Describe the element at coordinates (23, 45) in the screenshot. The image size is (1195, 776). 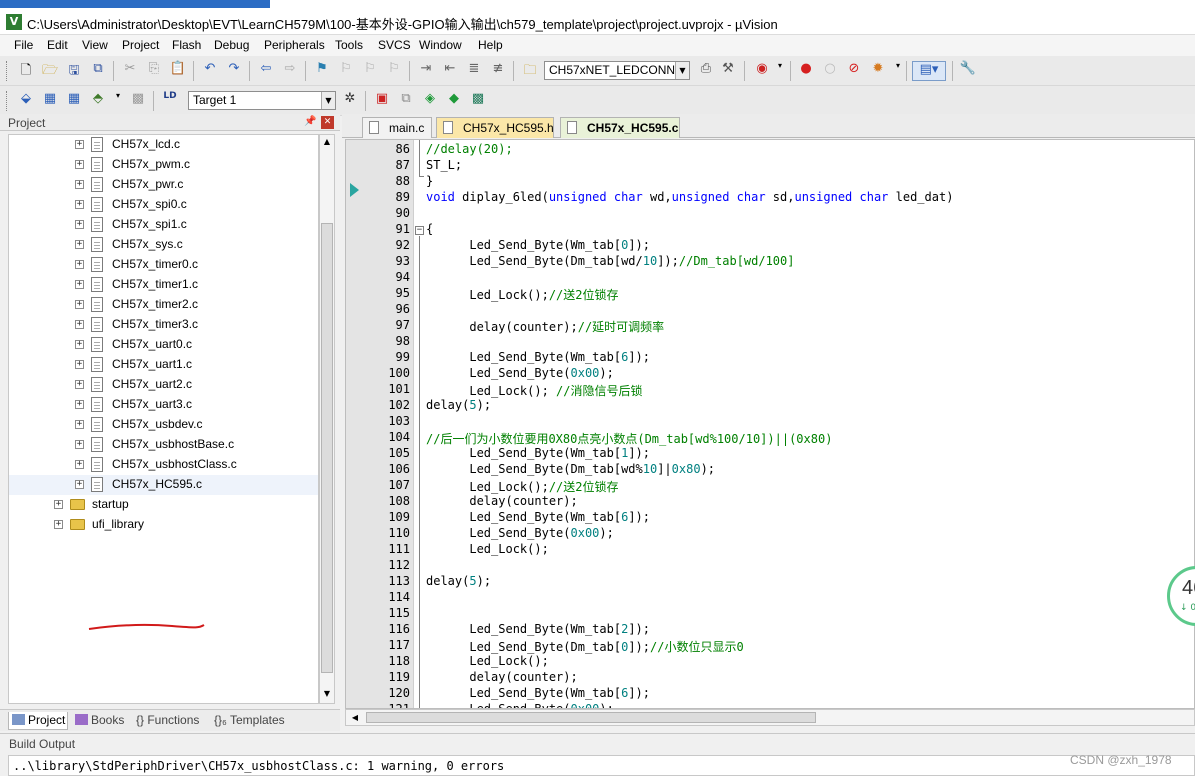
I see `menu-file: File` at that location.